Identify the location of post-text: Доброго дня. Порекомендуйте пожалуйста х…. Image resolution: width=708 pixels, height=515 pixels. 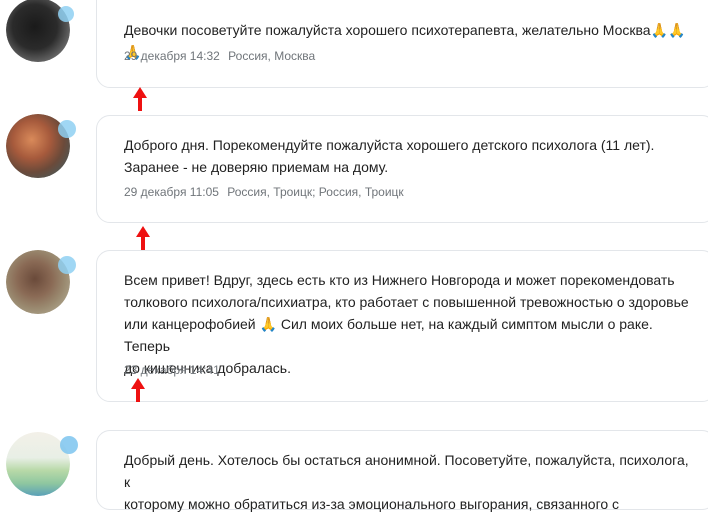
(389, 156).